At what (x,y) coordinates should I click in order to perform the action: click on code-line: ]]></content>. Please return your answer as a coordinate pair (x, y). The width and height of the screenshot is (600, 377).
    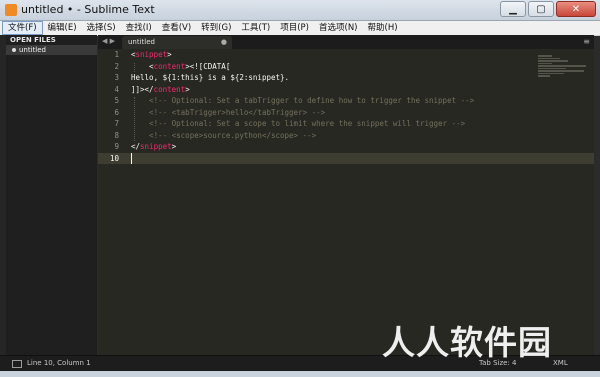
    Looking at the image, I should click on (160, 90).